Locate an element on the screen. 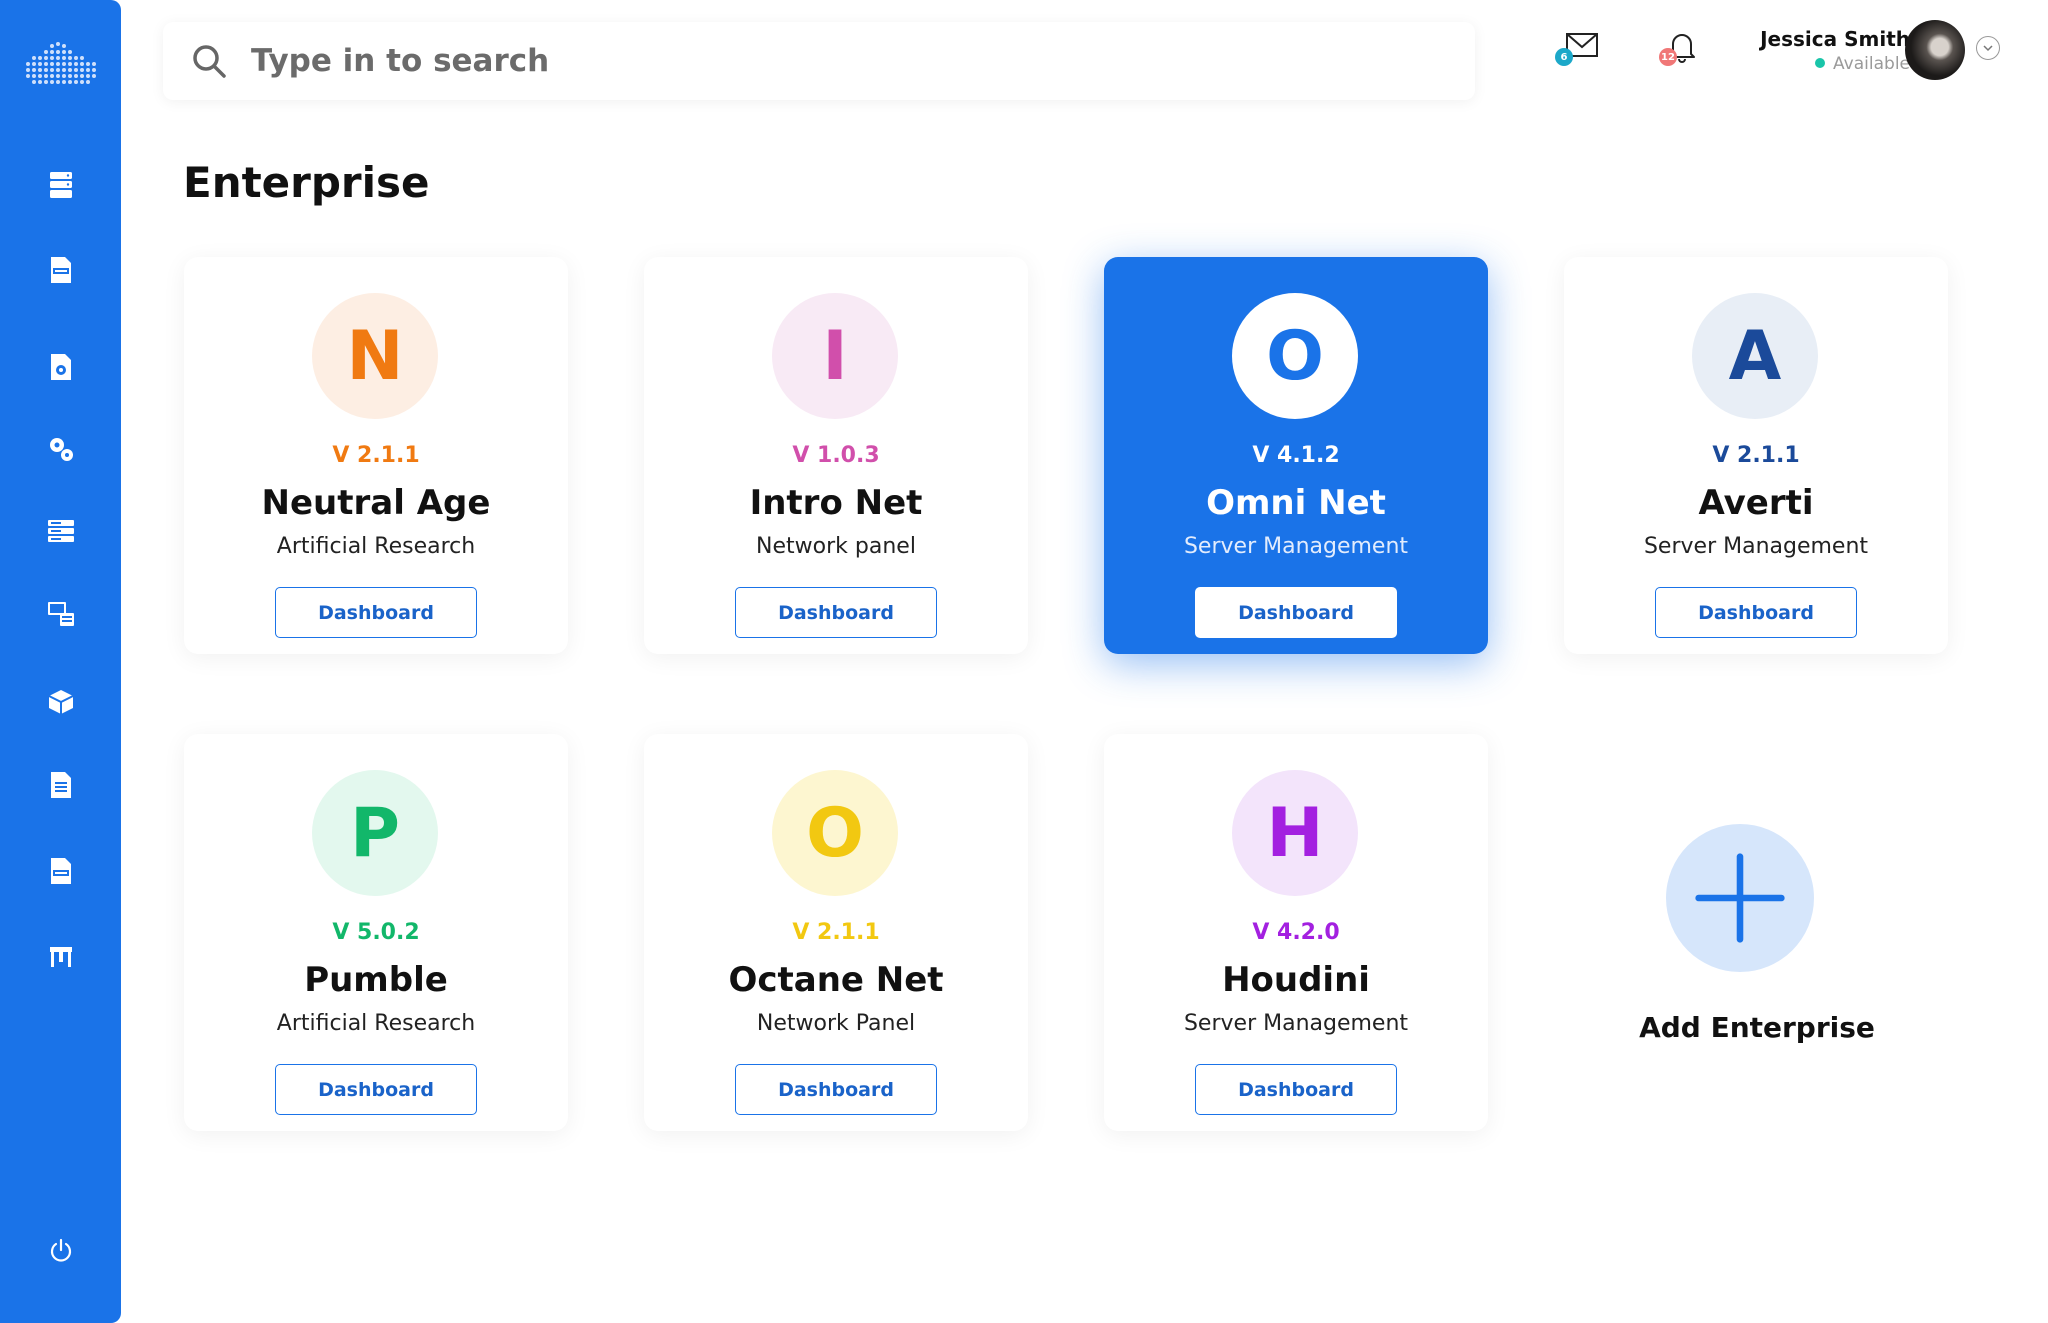  enterprise-name: Intro Net is located at coordinates (836, 503).